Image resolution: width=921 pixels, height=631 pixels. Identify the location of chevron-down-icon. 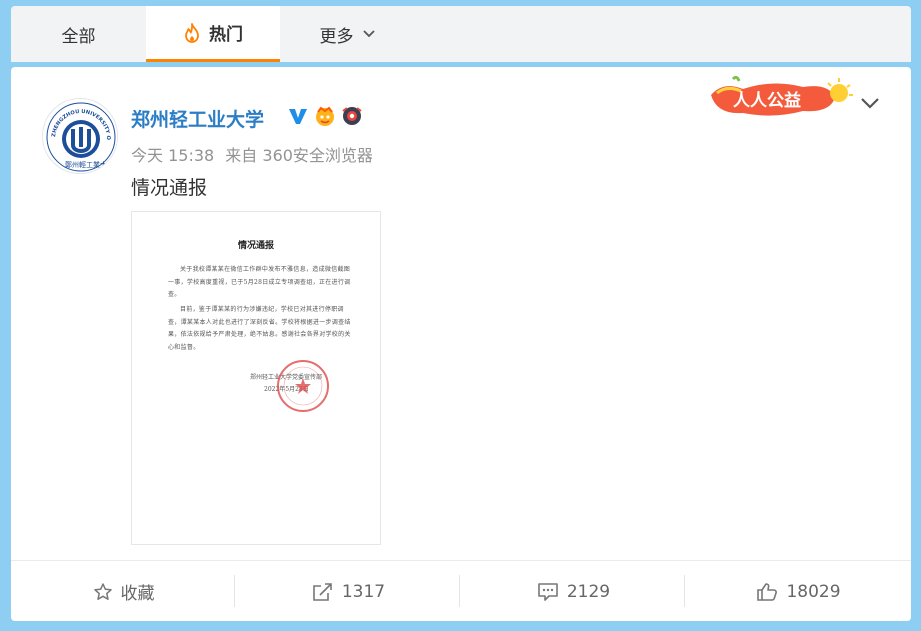
(369, 34).